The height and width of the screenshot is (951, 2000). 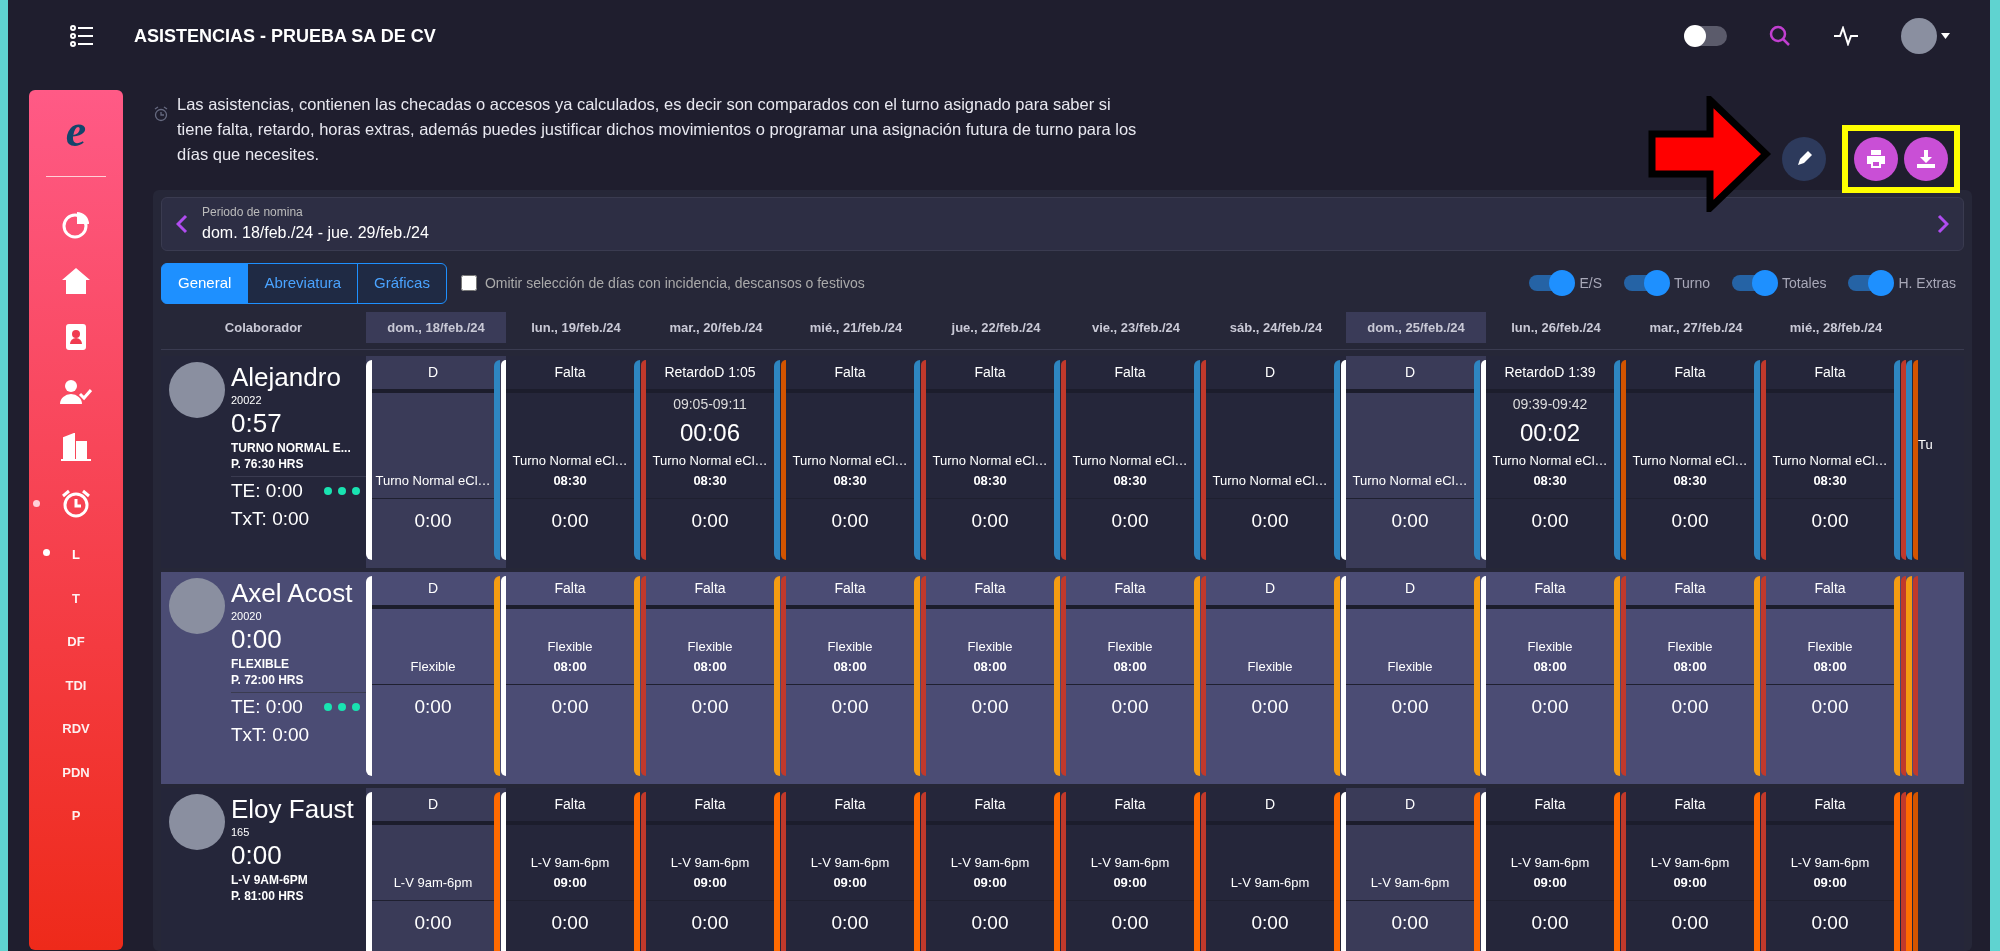 What do you see at coordinates (1780, 36) in the screenshot?
I see `search-icon` at bounding box center [1780, 36].